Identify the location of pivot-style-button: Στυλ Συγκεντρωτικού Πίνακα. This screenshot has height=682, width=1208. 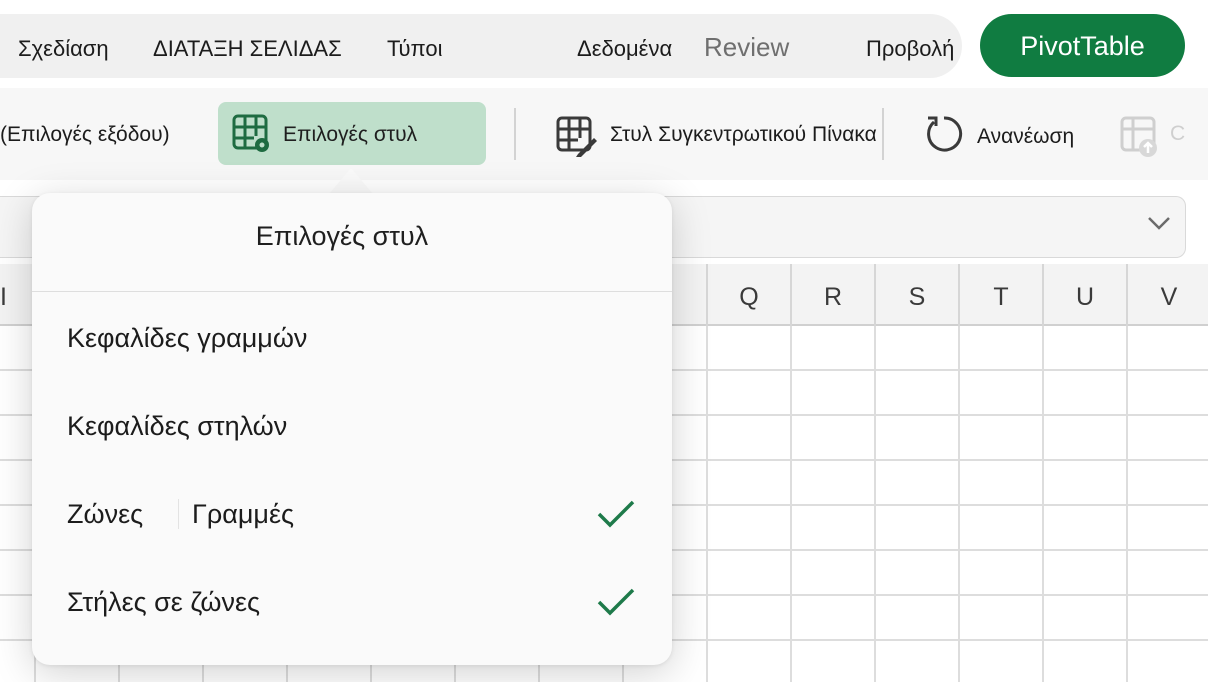
(743, 135).